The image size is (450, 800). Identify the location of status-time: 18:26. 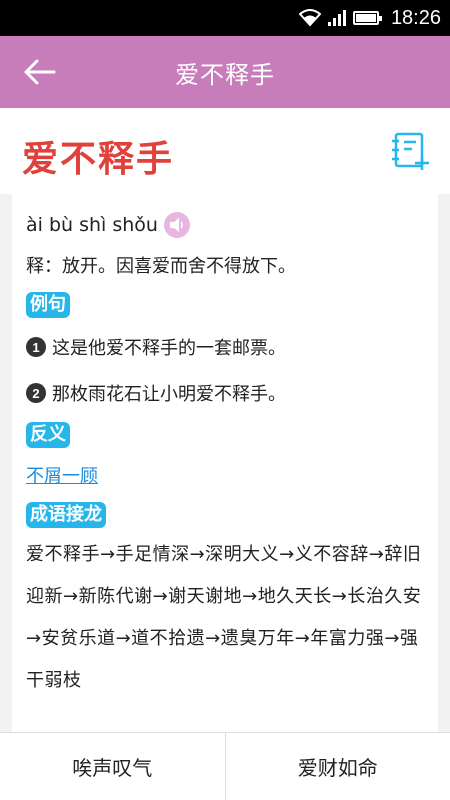
(415, 17).